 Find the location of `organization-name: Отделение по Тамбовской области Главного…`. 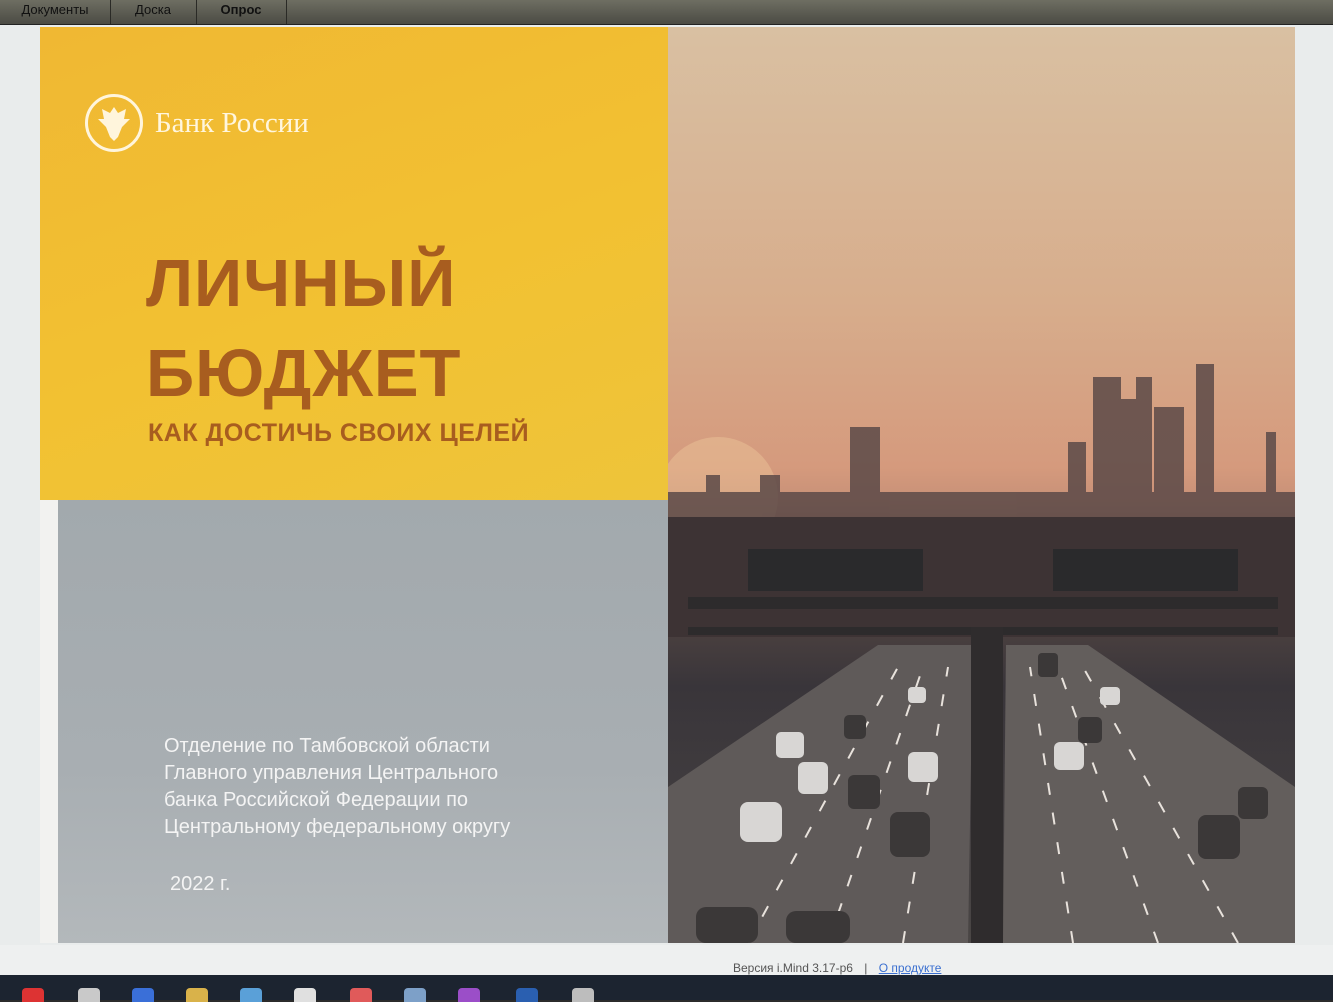

organization-name: Отделение по Тамбовской области Главного… is located at coordinates (394, 787).